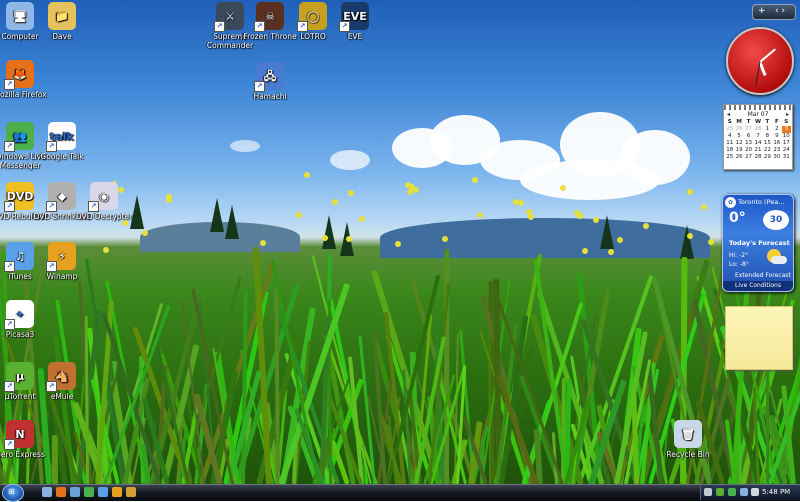 The height and width of the screenshot is (502, 800). I want to click on frozen-throne-icon: ☠ ↗, so click(269, 17).